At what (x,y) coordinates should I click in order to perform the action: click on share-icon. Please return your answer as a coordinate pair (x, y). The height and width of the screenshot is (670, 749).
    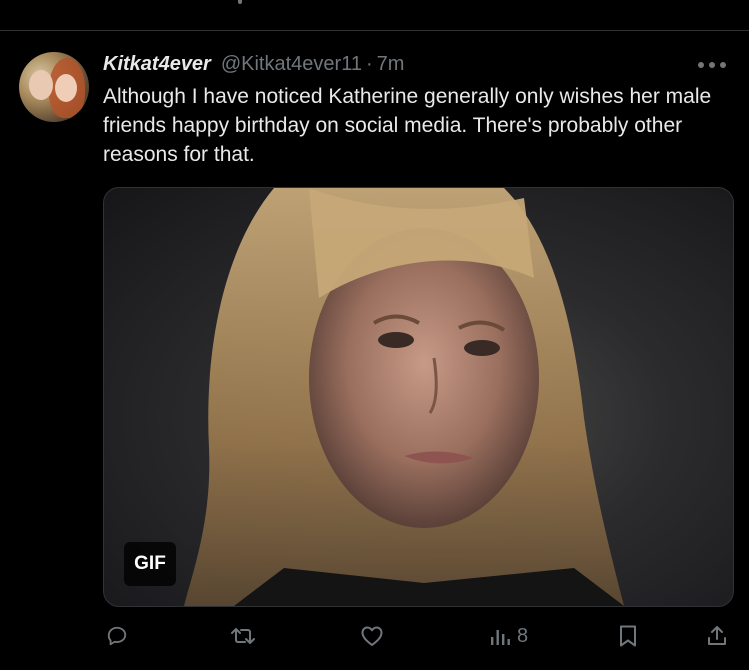
    Looking at the image, I should click on (717, 635).